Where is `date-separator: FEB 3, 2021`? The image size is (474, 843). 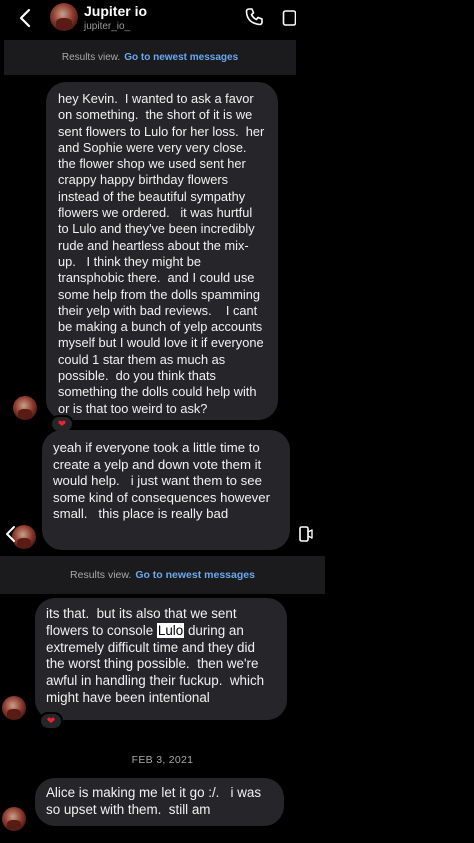
date-separator: FEB 3, 2021 is located at coordinates (162, 760).